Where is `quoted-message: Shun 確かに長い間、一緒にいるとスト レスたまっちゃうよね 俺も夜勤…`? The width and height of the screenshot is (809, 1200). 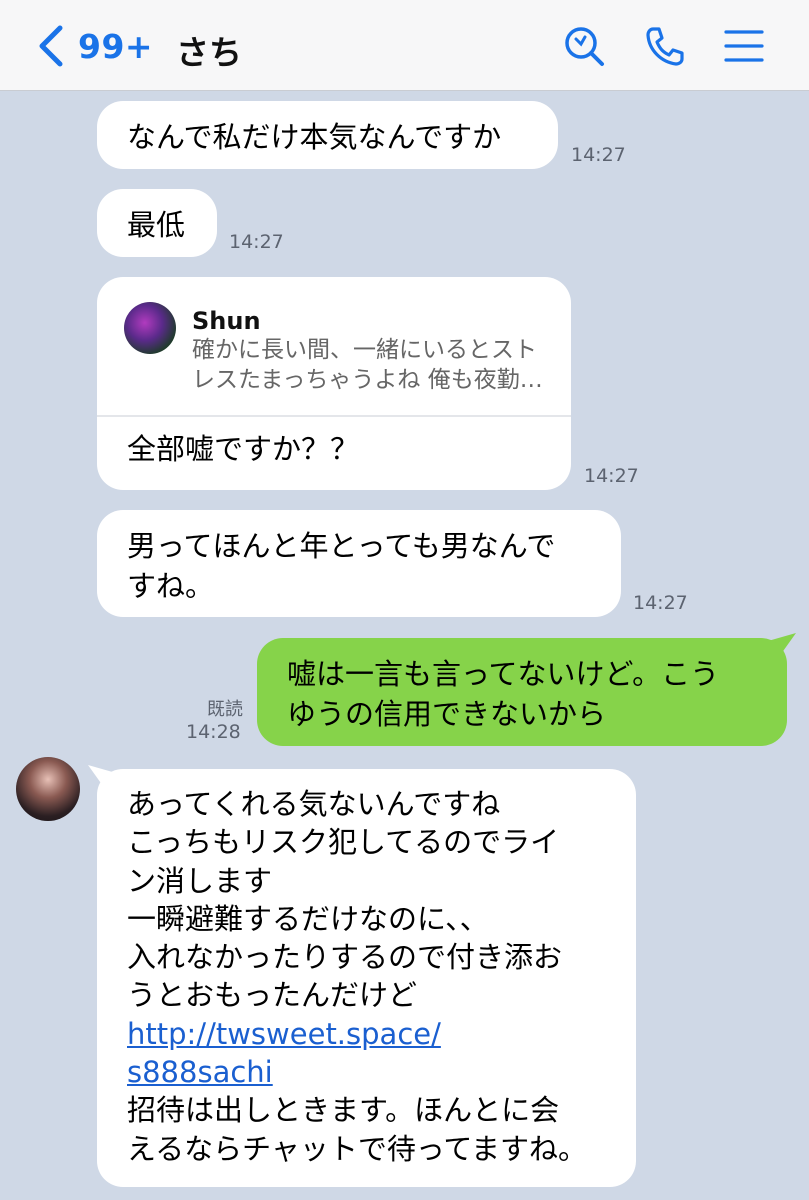 quoted-message: Shun 確かに長い間、一緒にいるとスト レスたまっちゃうよね 俺も夜勤… is located at coordinates (334, 347).